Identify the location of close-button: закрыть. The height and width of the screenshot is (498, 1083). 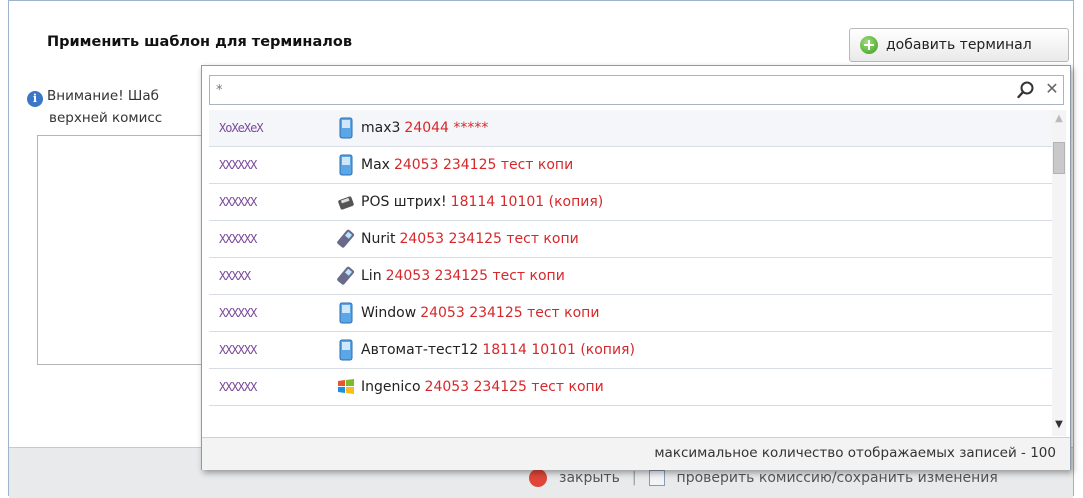
(589, 478).